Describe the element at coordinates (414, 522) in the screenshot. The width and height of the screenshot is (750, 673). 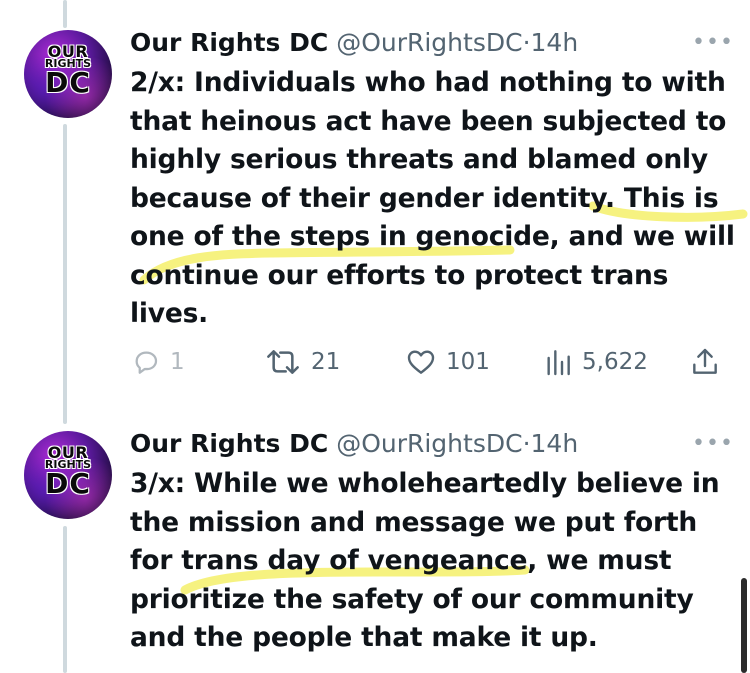
I see `tweet-text-line: the mission and message we put forth` at that location.